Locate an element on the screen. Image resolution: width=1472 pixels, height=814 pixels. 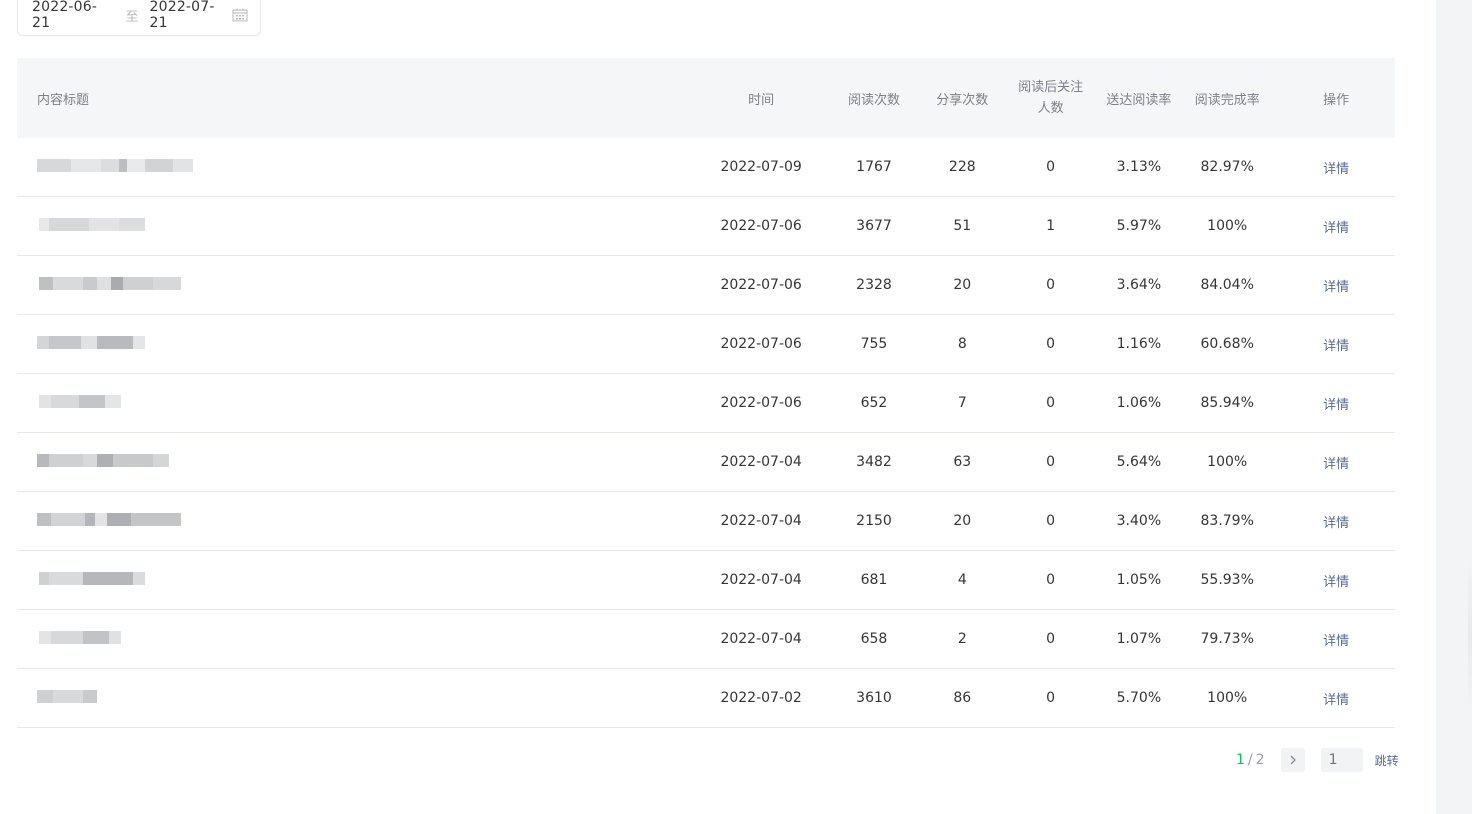
calendar-icon is located at coordinates (240, 15).